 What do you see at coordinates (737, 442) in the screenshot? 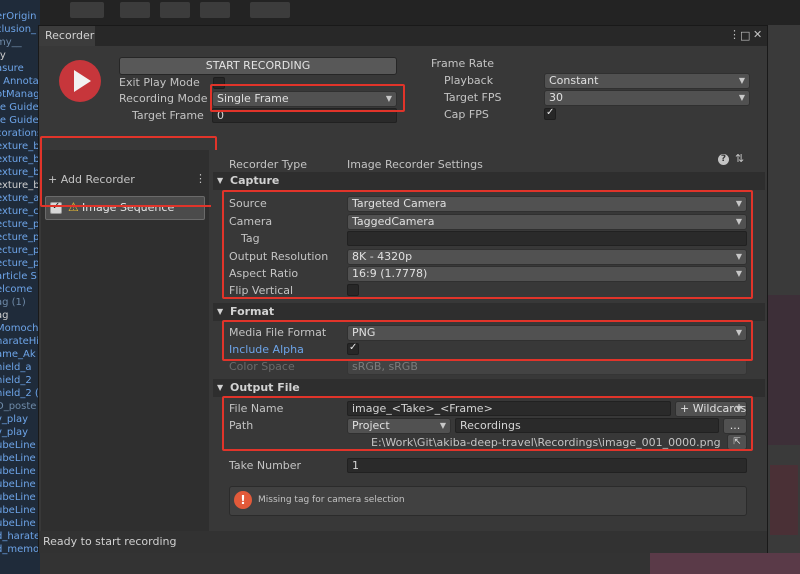
I see `open-folder-icon: ⇱` at bounding box center [737, 442].